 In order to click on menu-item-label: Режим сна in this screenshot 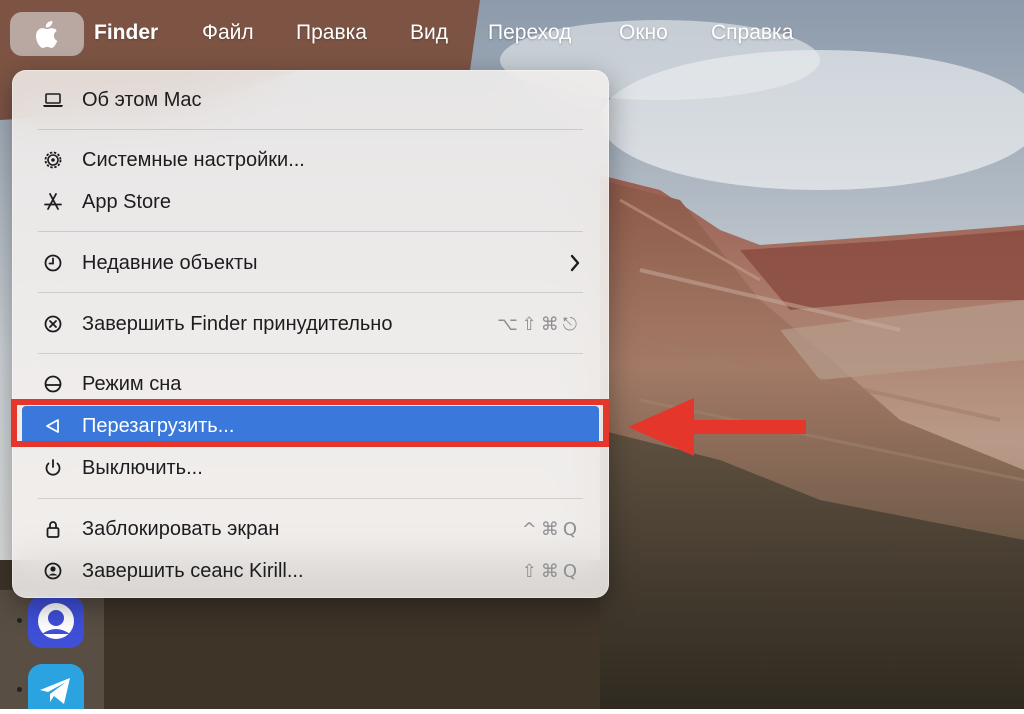, I will do `click(132, 383)`.